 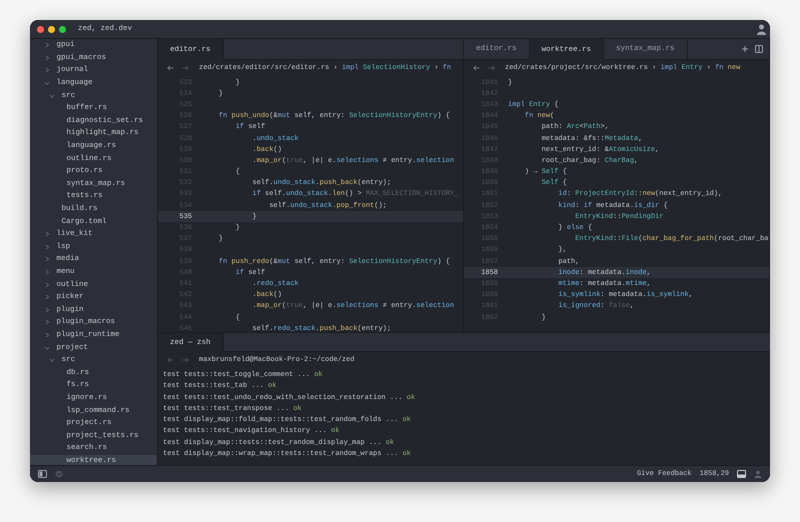 I want to click on split-pane-icon, so click(x=759, y=49).